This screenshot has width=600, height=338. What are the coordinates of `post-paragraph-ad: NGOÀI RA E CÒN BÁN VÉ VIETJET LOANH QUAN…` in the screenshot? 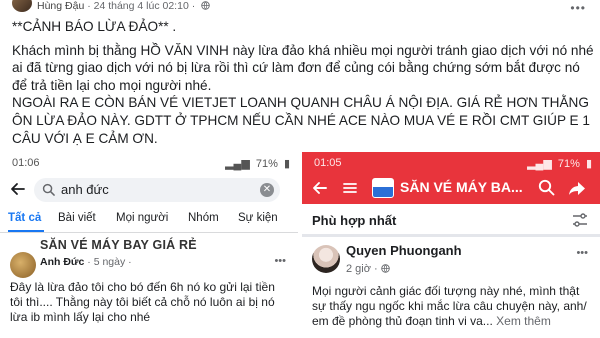 It's located at (301, 120).